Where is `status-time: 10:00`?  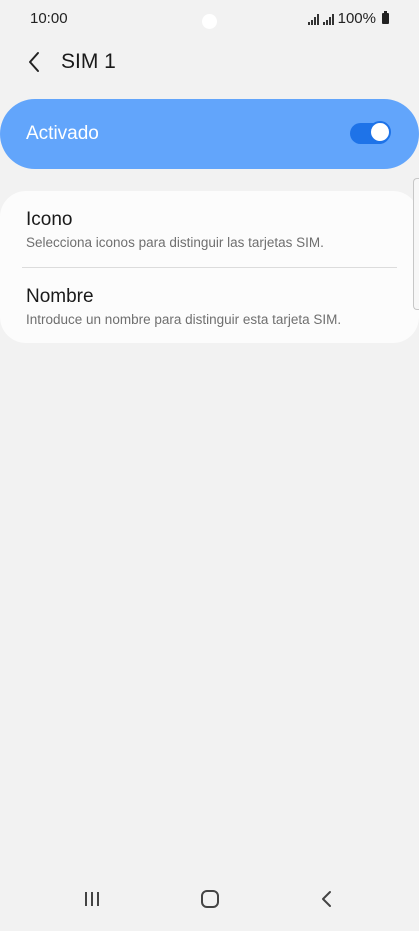 status-time: 10:00 is located at coordinates (49, 18).